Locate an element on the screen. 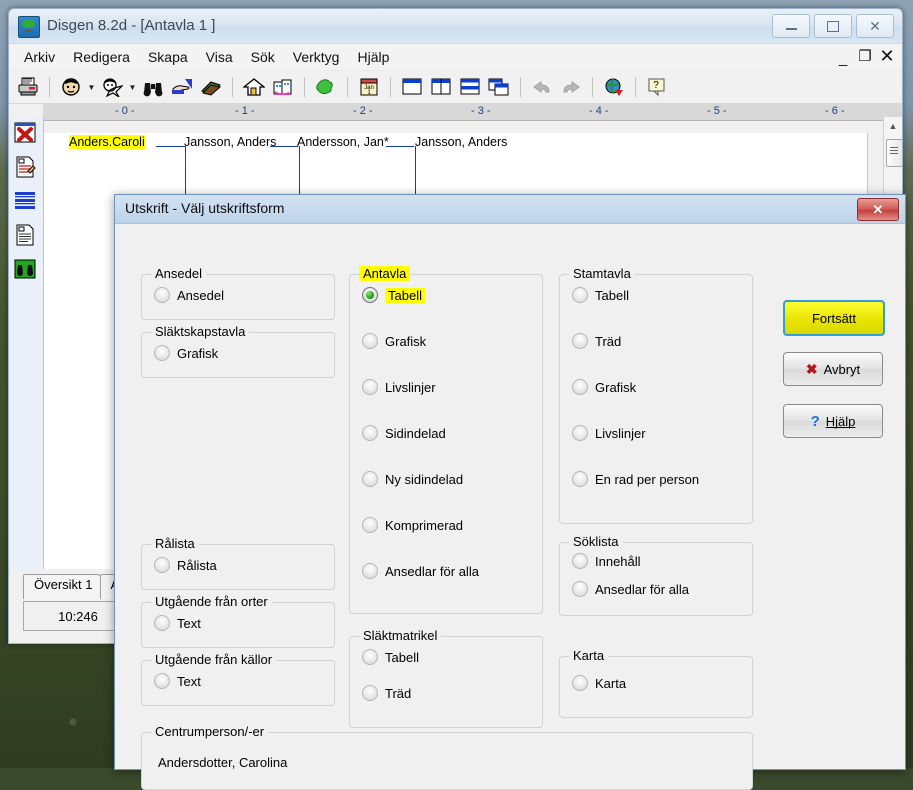  menu-item-skapa: Skapa is located at coordinates (168, 57).